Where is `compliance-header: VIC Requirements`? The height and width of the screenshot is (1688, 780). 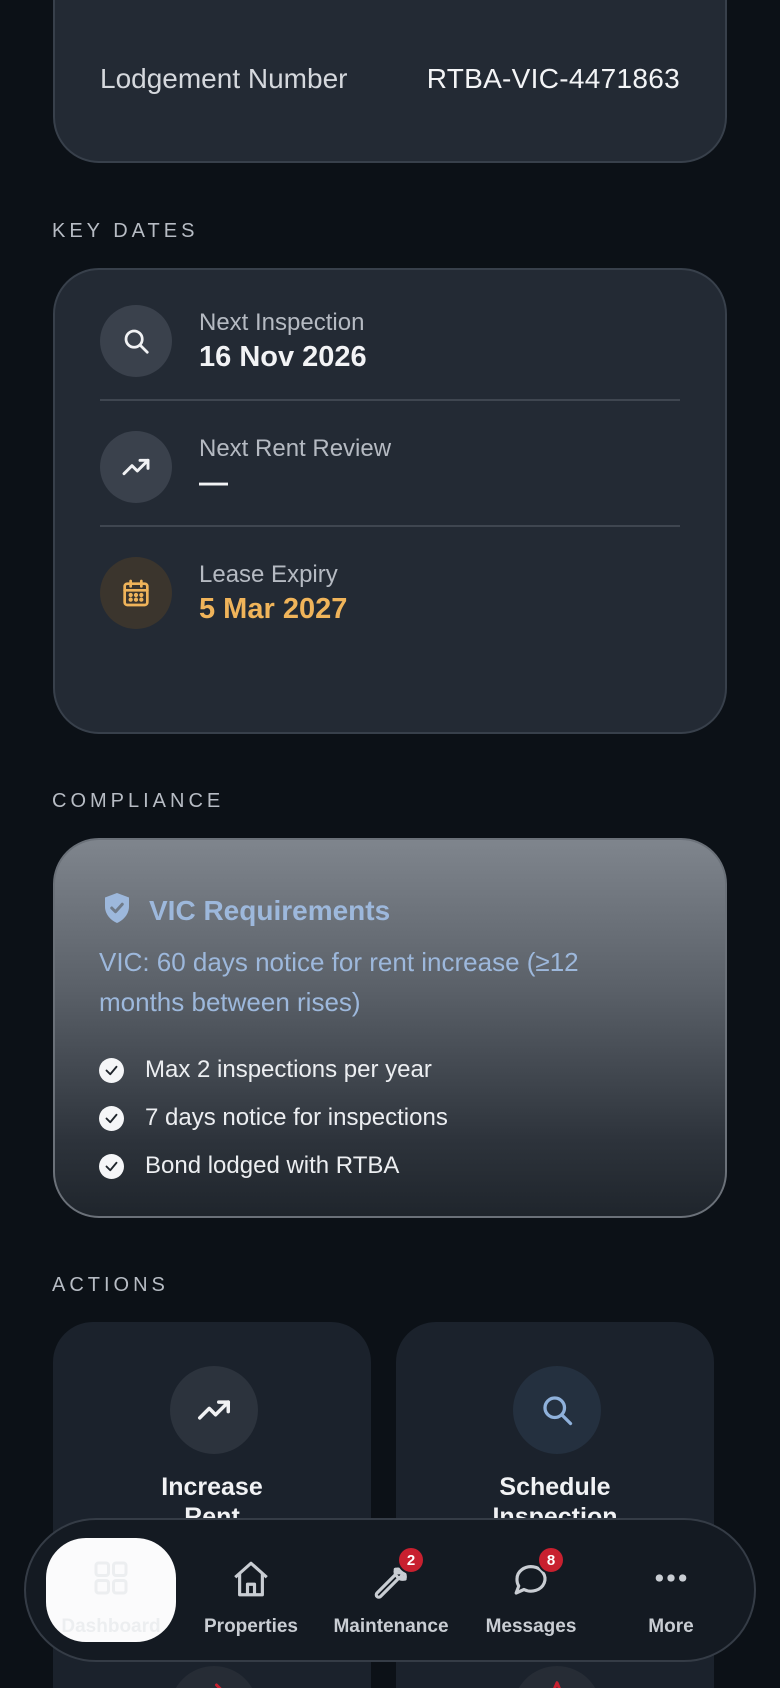 compliance-header: VIC Requirements is located at coordinates (244, 910).